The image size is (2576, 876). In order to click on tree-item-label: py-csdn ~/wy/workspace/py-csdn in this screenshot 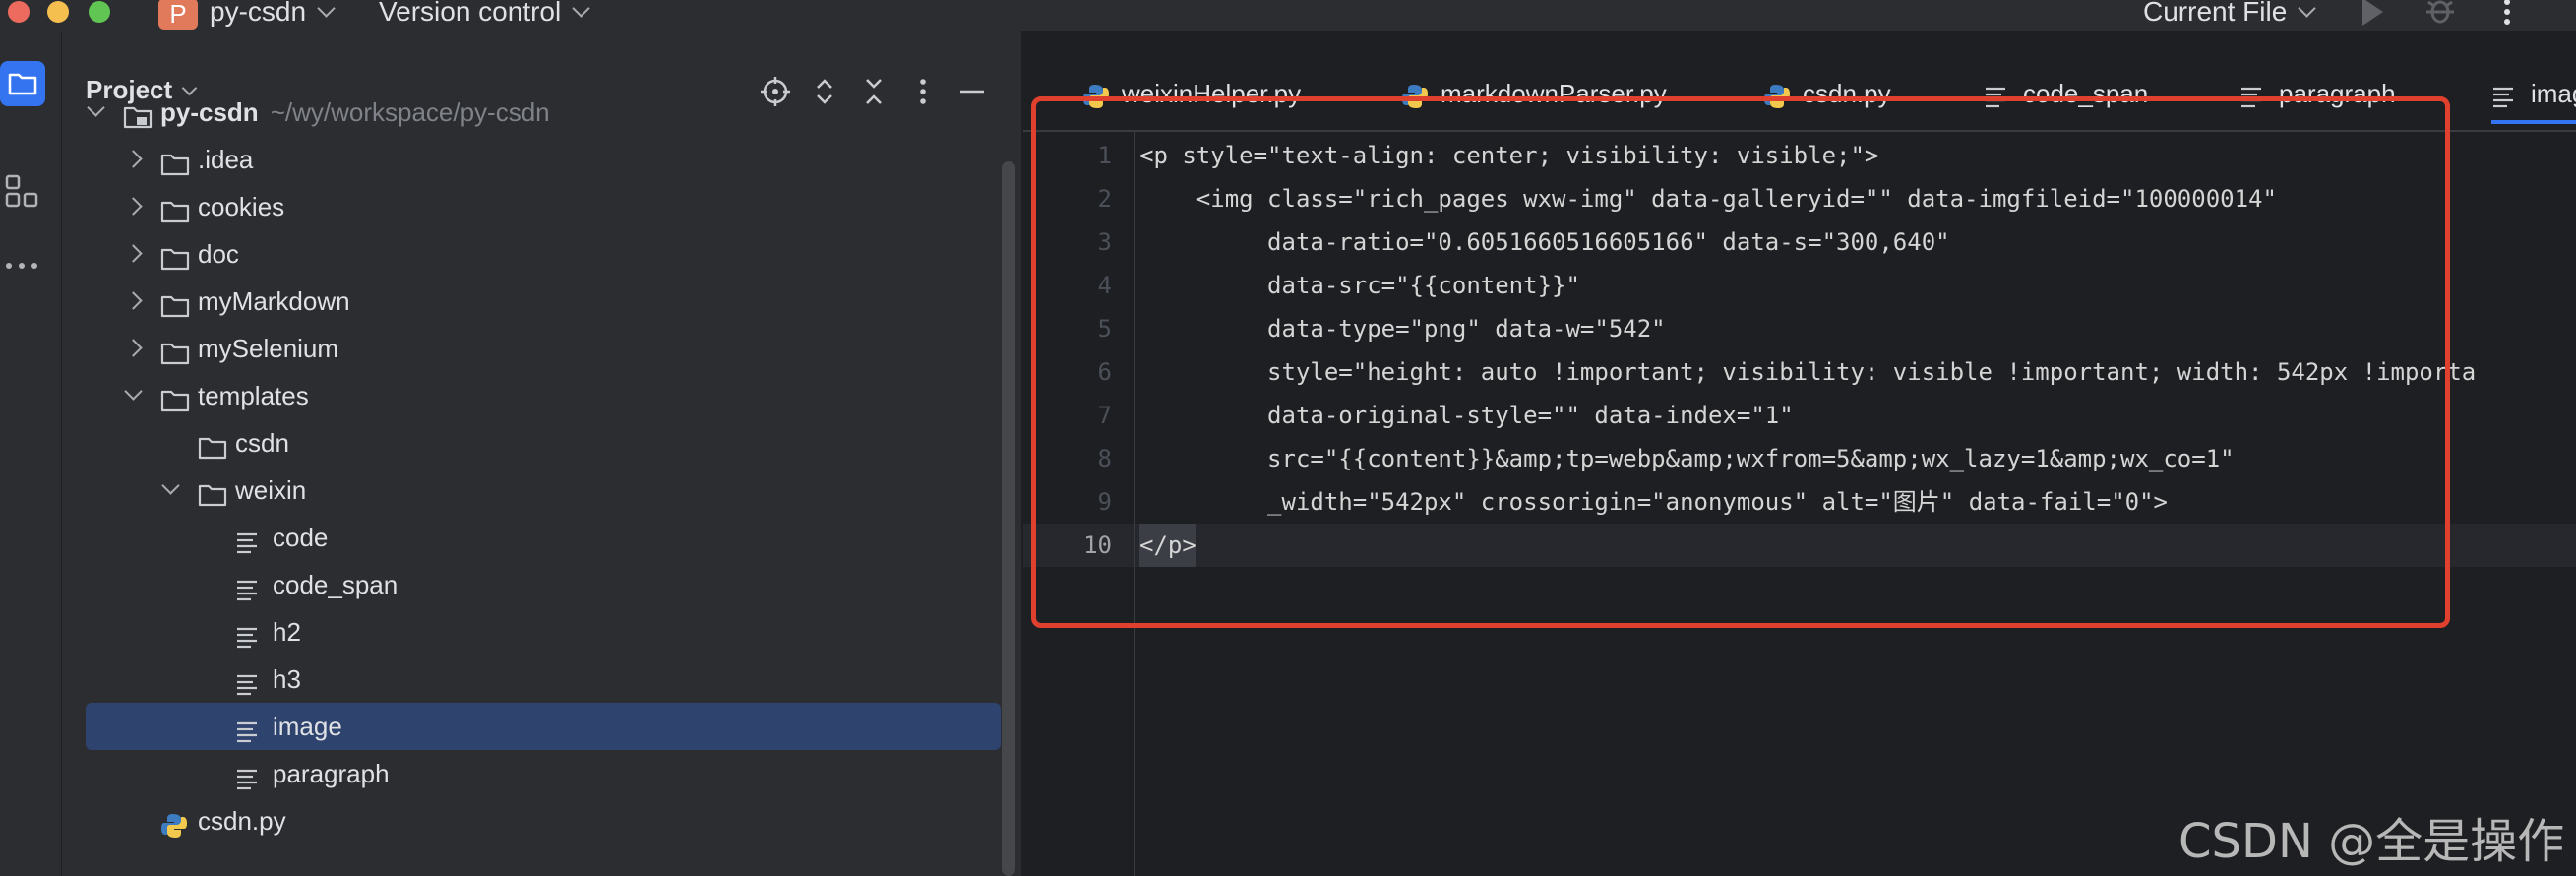, I will do `click(355, 112)`.